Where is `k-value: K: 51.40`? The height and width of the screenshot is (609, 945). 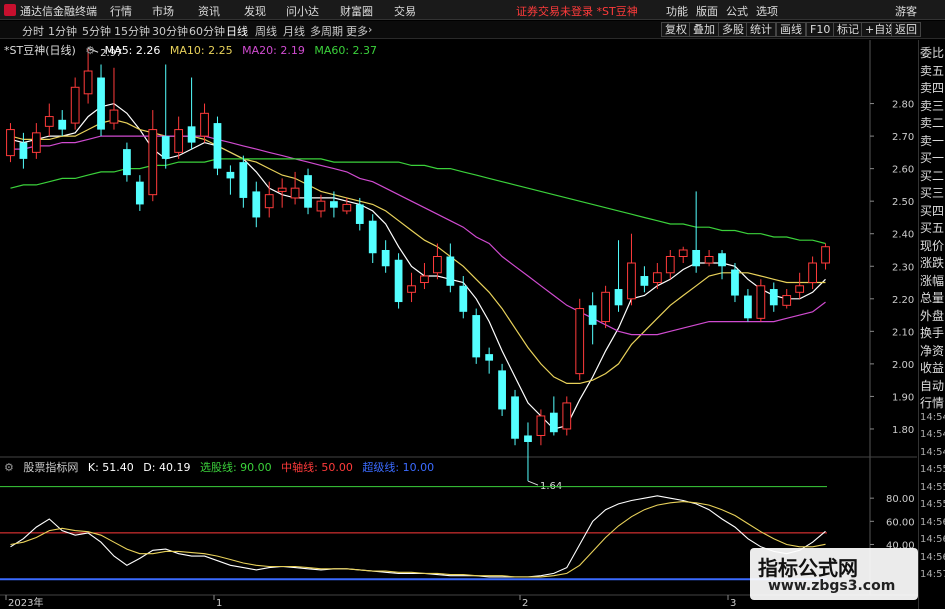 k-value: K: 51.40 is located at coordinates (110, 467).